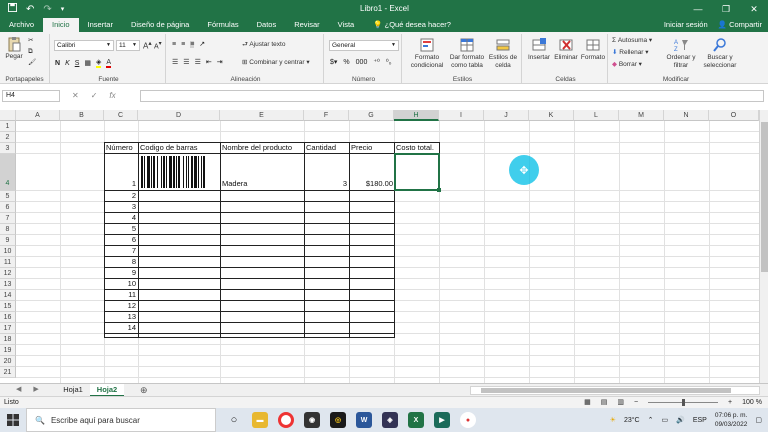  What do you see at coordinates (186, 62) in the screenshot?
I see `align-center-icon: ☰` at bounding box center [186, 62].